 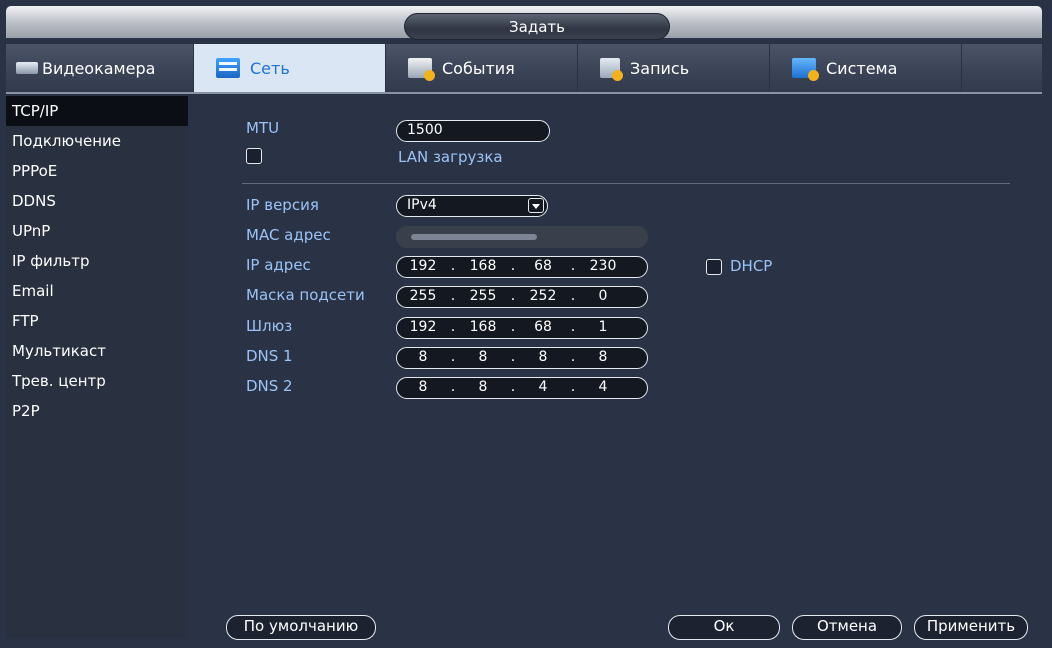 What do you see at coordinates (301, 627) in the screenshot?
I see `default-button: По умолчанию` at bounding box center [301, 627].